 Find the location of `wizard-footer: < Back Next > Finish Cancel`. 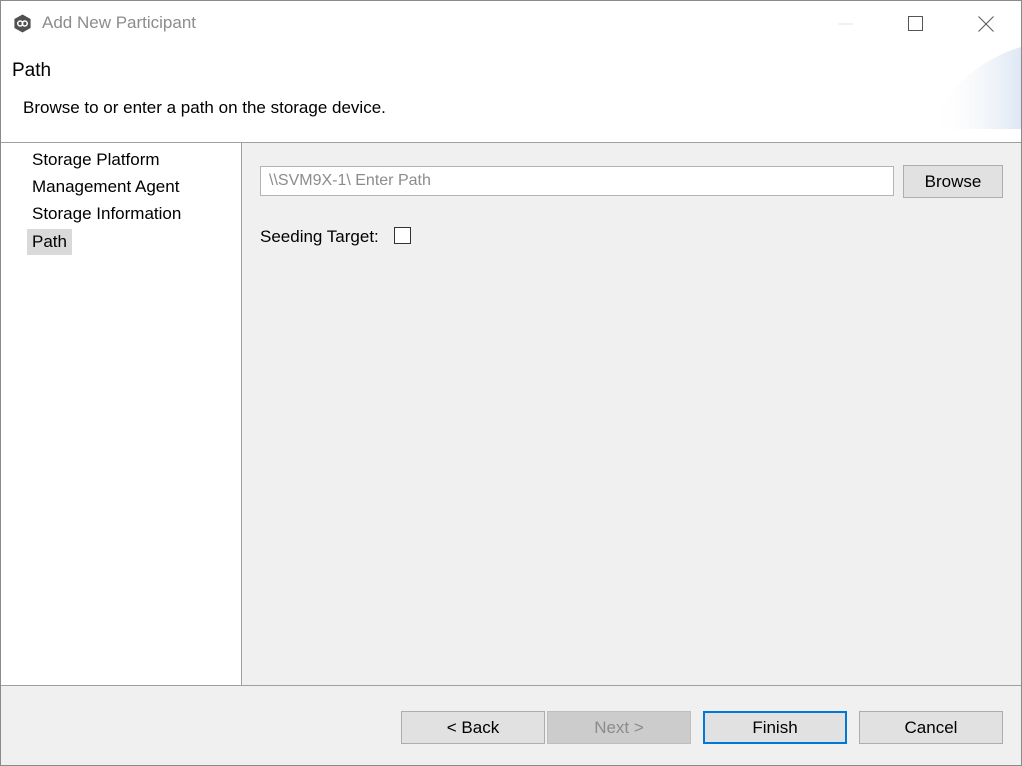

wizard-footer: < Back Next > Finish Cancel is located at coordinates (511, 725).